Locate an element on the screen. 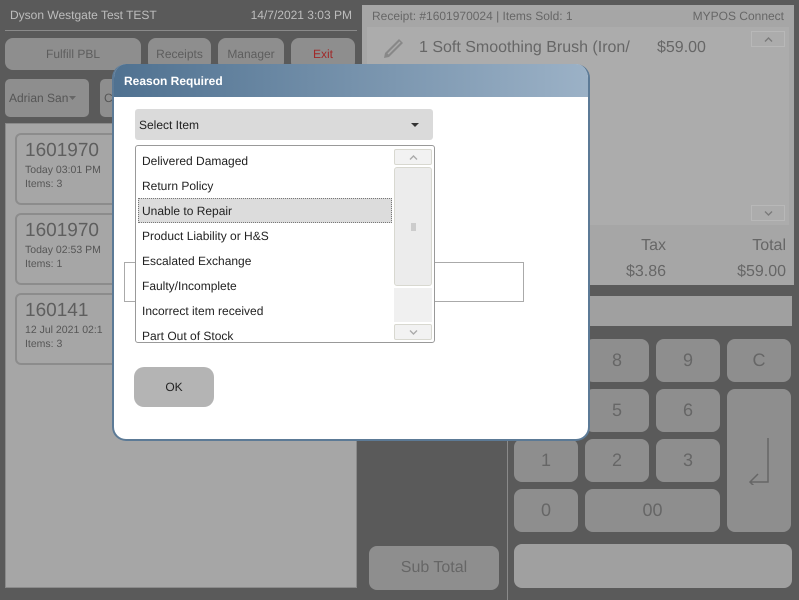 The height and width of the screenshot is (600, 799). dialog-title: Reason Required is located at coordinates (351, 80).